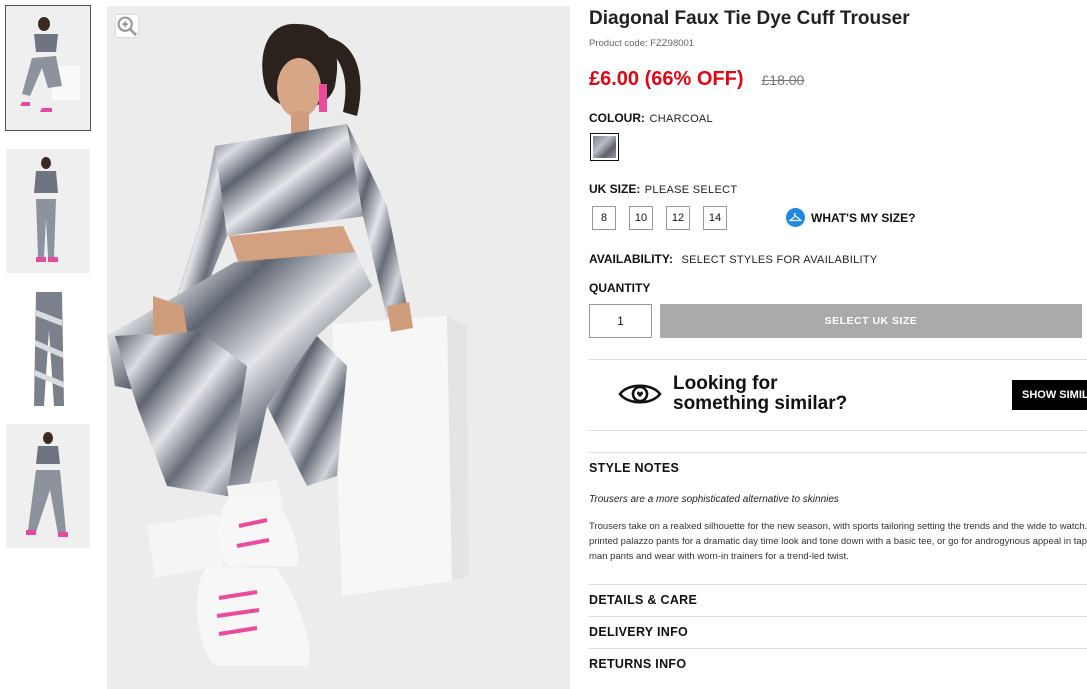 The width and height of the screenshot is (1087, 689). What do you see at coordinates (620, 288) in the screenshot?
I see `quantity-label: QUANTITY` at bounding box center [620, 288].